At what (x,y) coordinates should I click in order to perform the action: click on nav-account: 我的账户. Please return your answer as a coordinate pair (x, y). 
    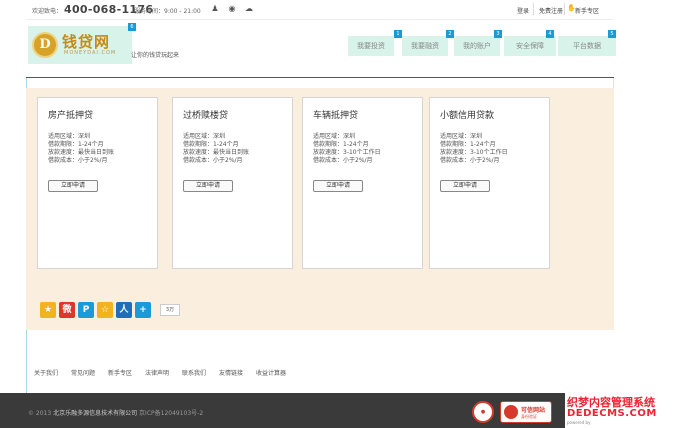
    Looking at the image, I should click on (477, 46).